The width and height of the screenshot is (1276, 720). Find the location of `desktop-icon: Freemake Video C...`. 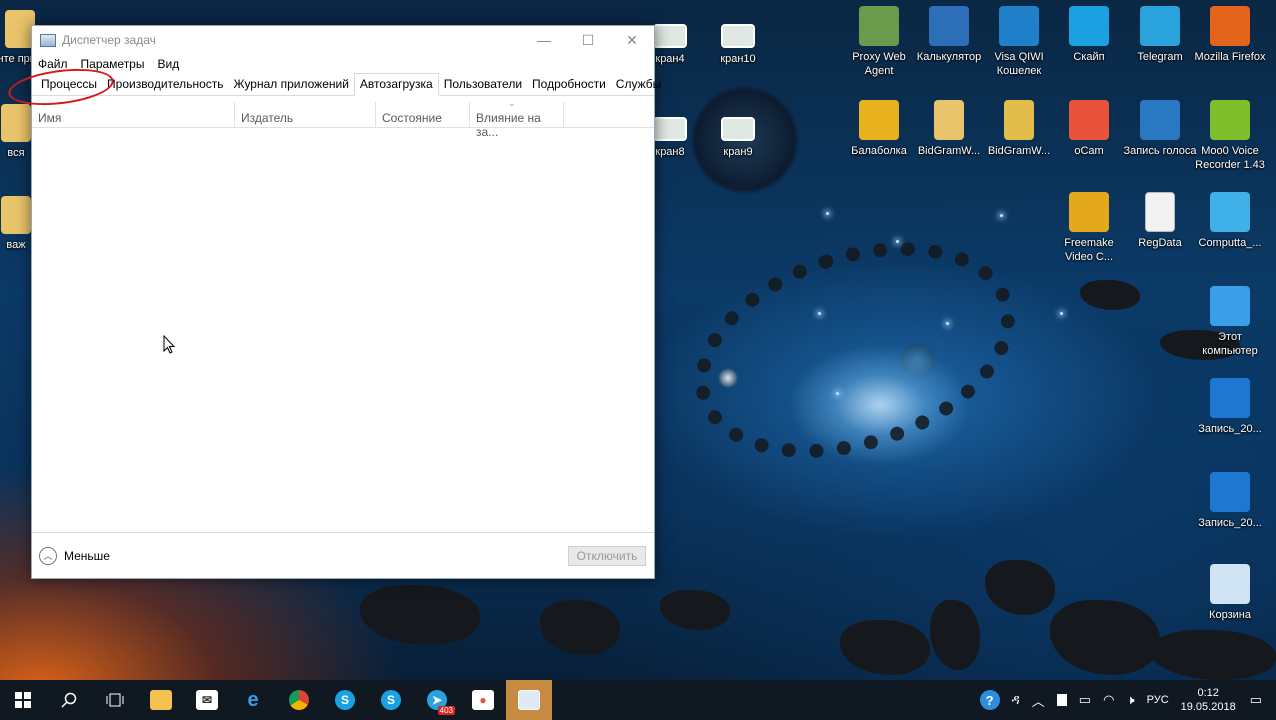

desktop-icon: Freemake Video C... is located at coordinates (1089, 228).